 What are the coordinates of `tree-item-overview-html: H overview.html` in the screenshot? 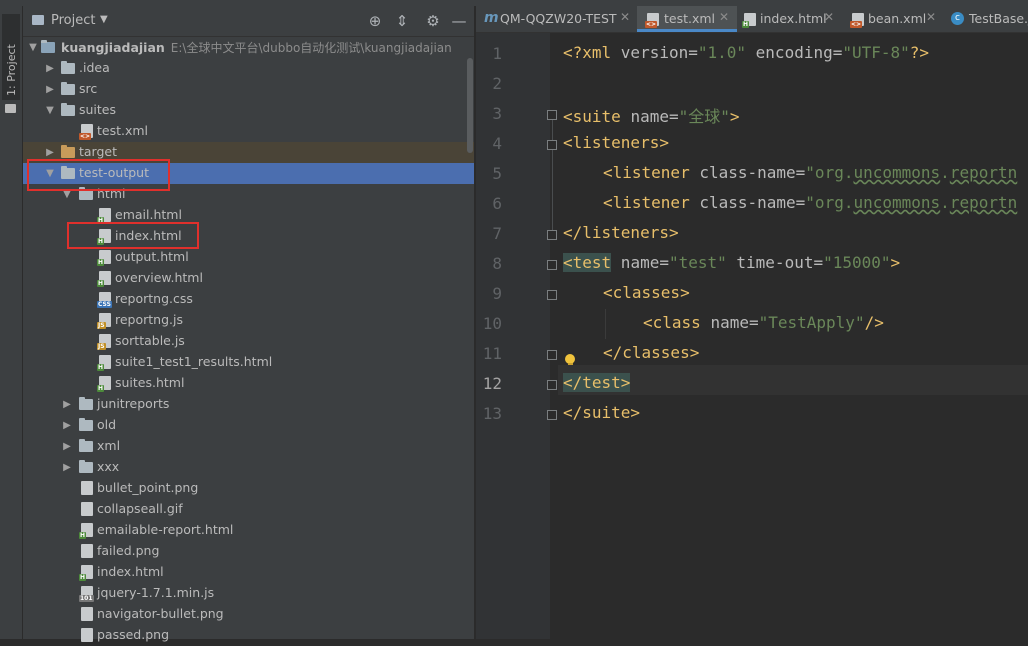 It's located at (248, 278).